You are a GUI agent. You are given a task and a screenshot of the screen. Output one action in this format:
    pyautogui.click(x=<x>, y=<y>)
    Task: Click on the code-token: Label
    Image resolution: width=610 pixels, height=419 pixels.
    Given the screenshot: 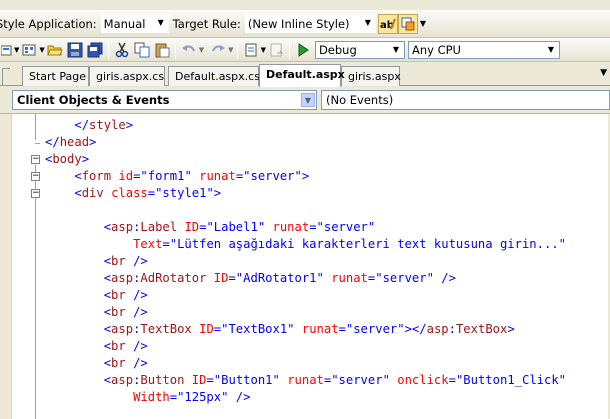 What is the action you would take?
    pyautogui.click(x=162, y=227)
    